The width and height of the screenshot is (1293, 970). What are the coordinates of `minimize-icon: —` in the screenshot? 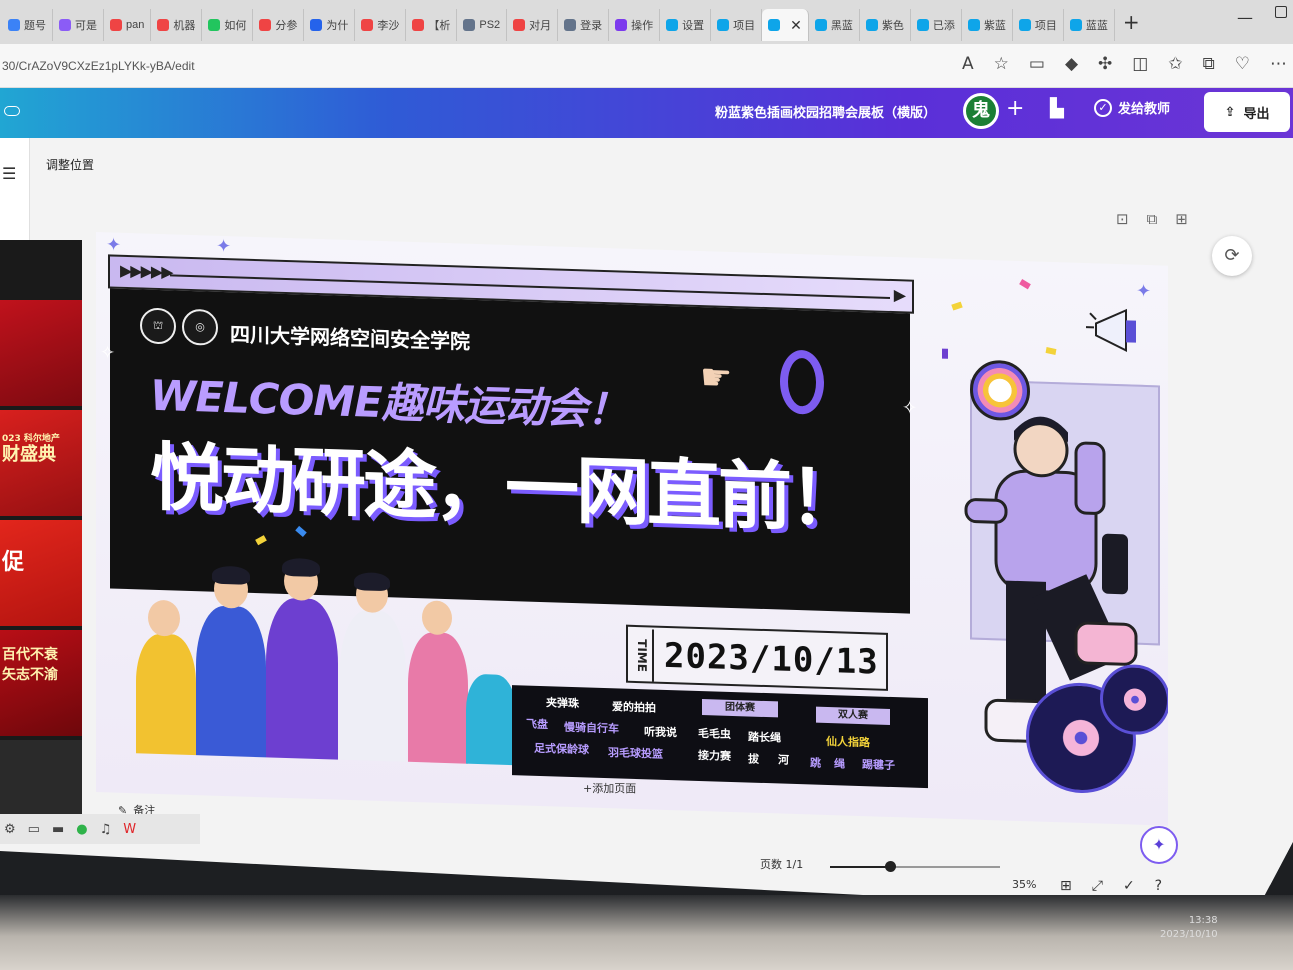 It's located at (1245, 17).